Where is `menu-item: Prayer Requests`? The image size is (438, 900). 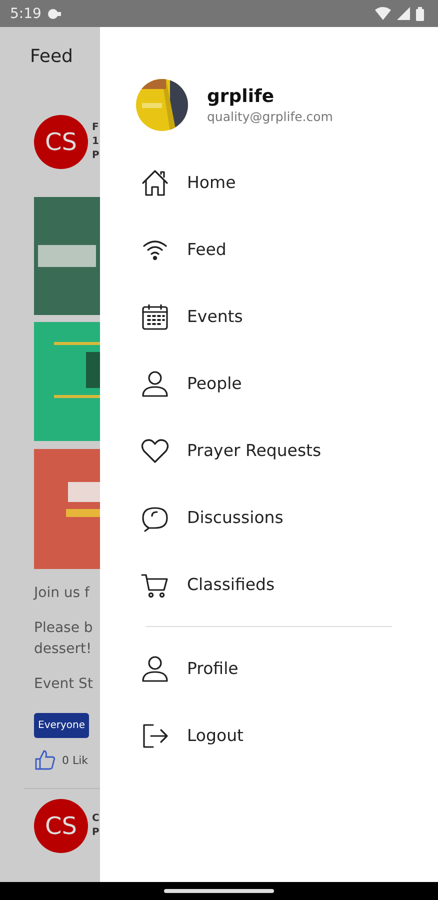 menu-item: Prayer Requests is located at coordinates (266, 450).